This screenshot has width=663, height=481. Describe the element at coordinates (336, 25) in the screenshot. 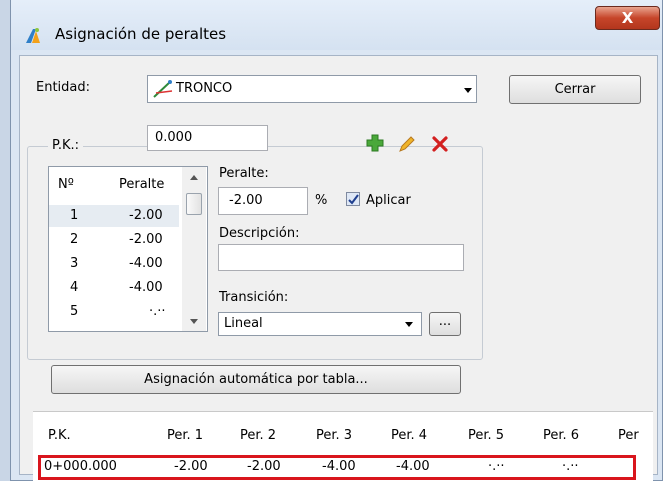

I see `title-bar: Asignación de peraltes` at that location.